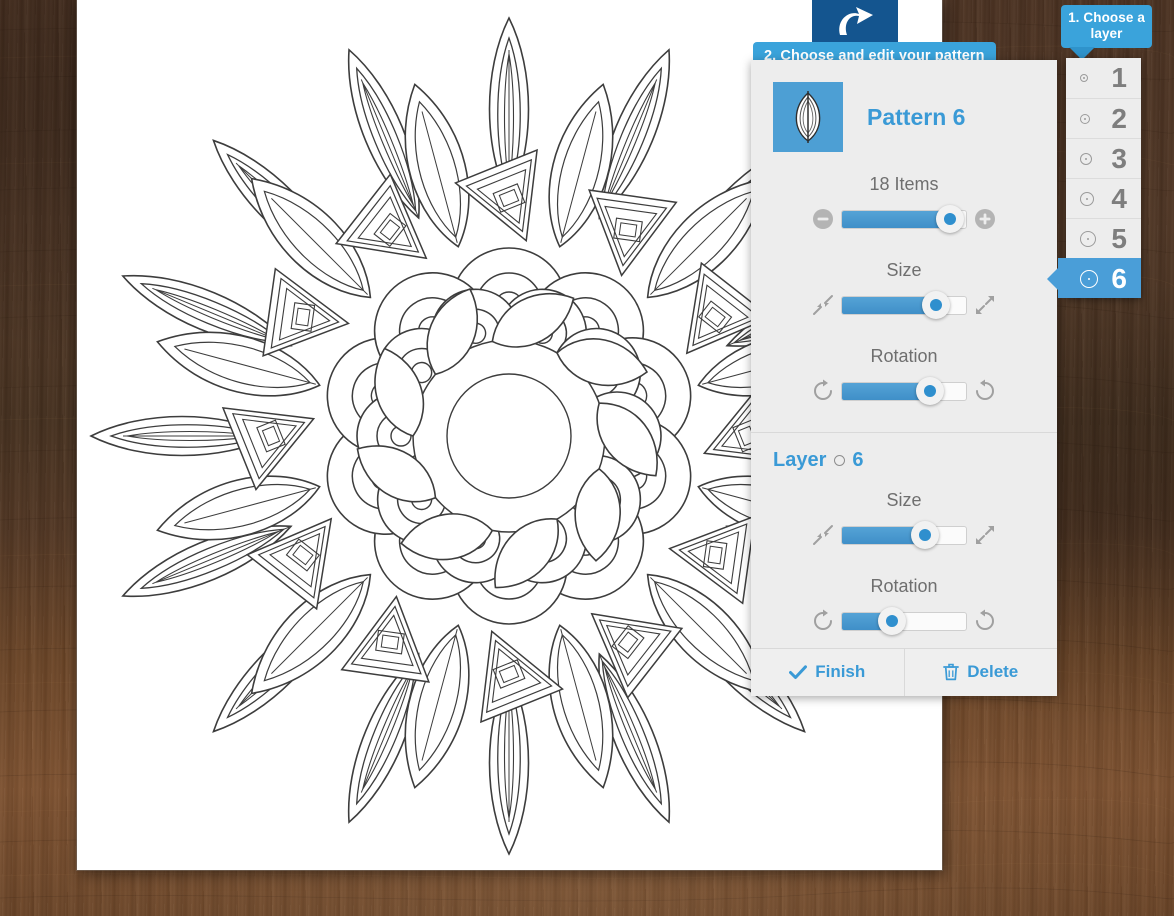 This screenshot has width=1174, height=916. I want to click on trash-icon, so click(951, 672).